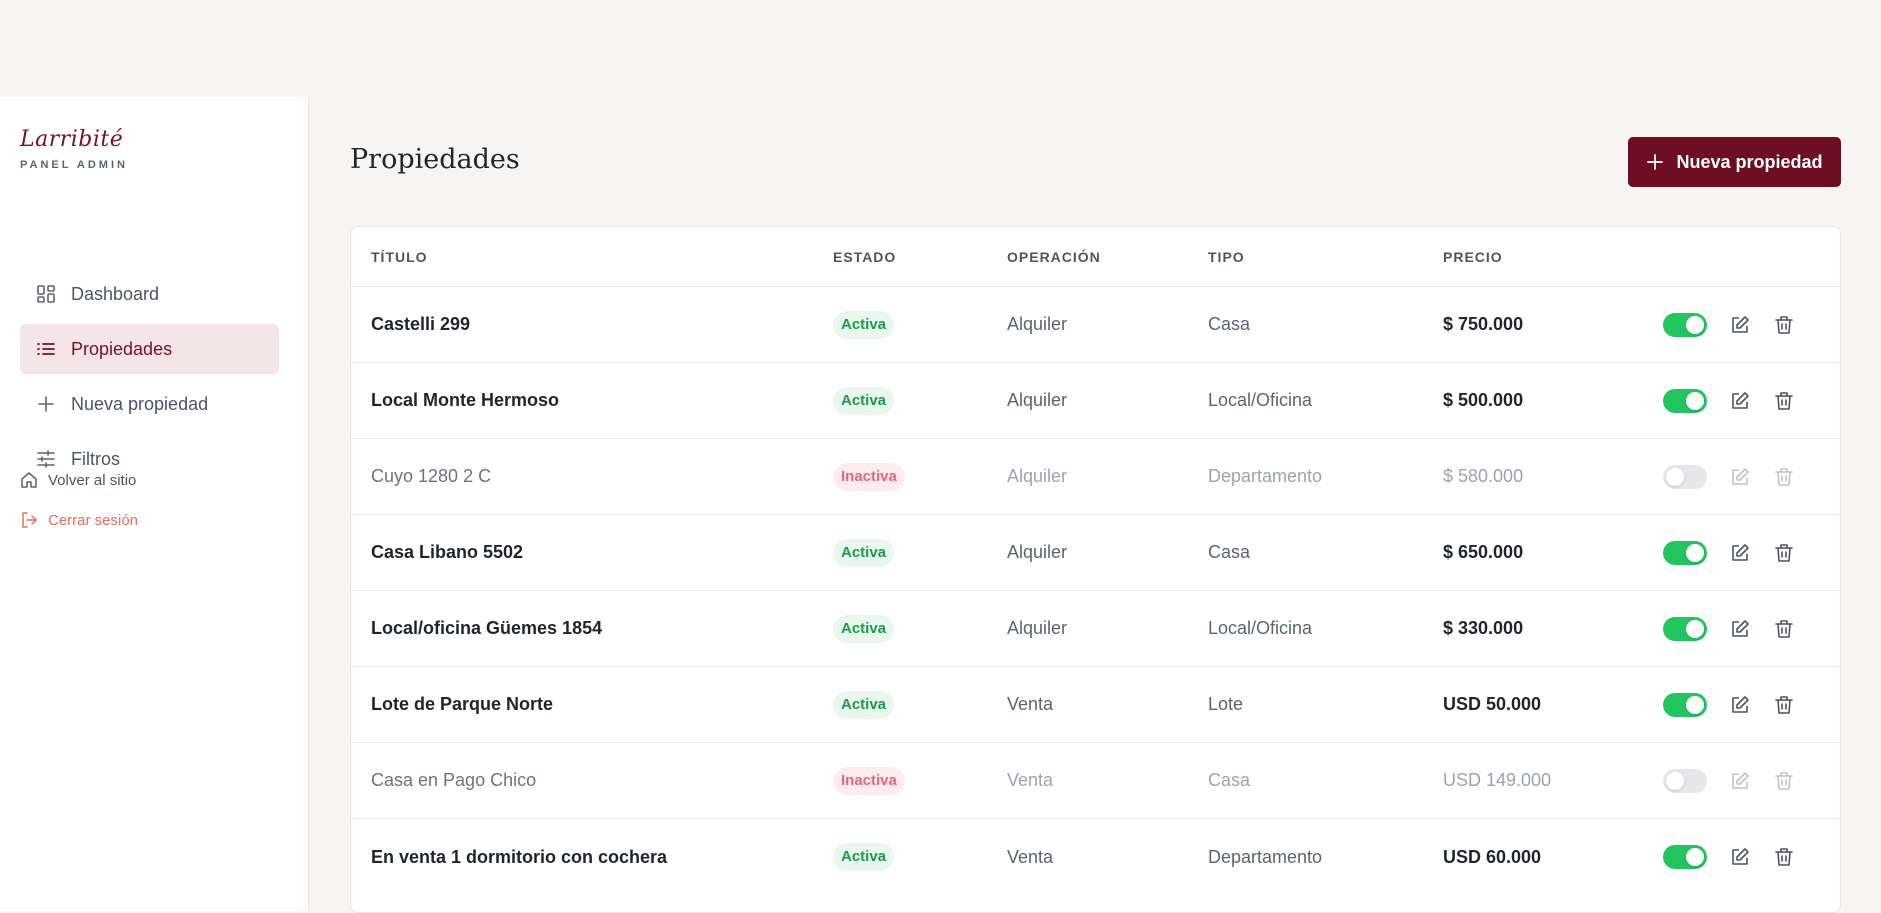  What do you see at coordinates (46, 294) in the screenshot?
I see `dashboard-grid-icon` at bounding box center [46, 294].